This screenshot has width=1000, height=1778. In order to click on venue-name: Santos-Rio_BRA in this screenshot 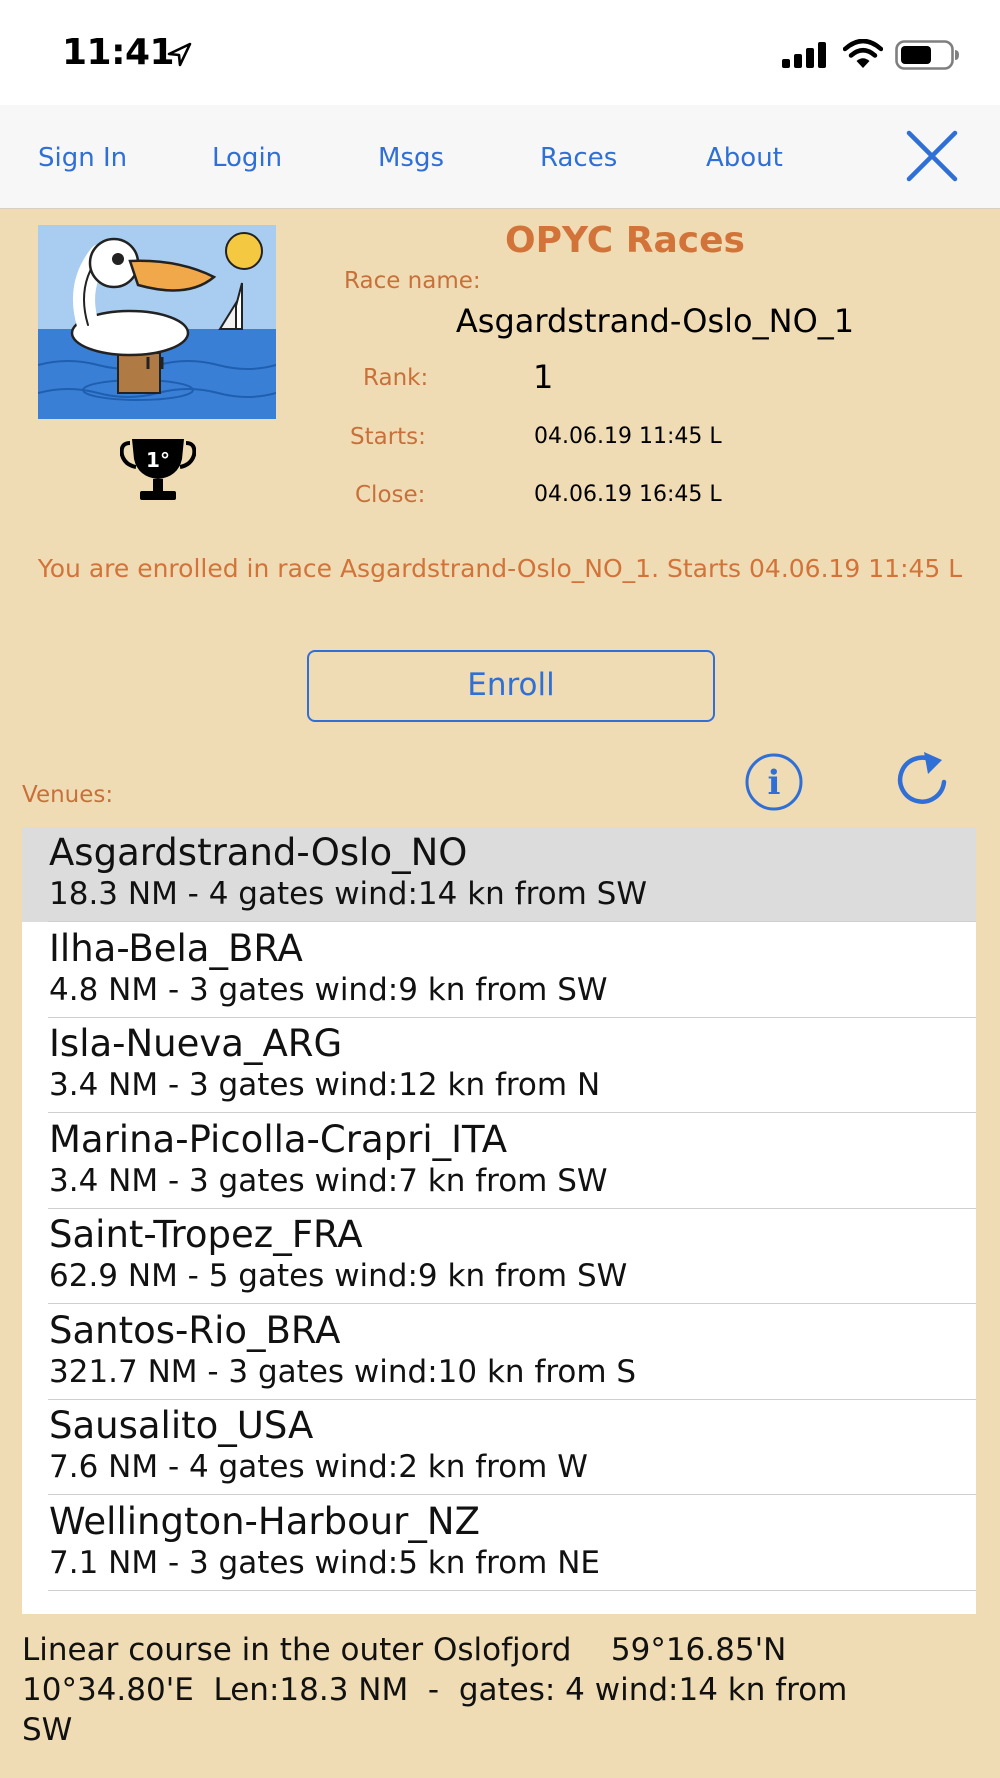, I will do `click(195, 1330)`.